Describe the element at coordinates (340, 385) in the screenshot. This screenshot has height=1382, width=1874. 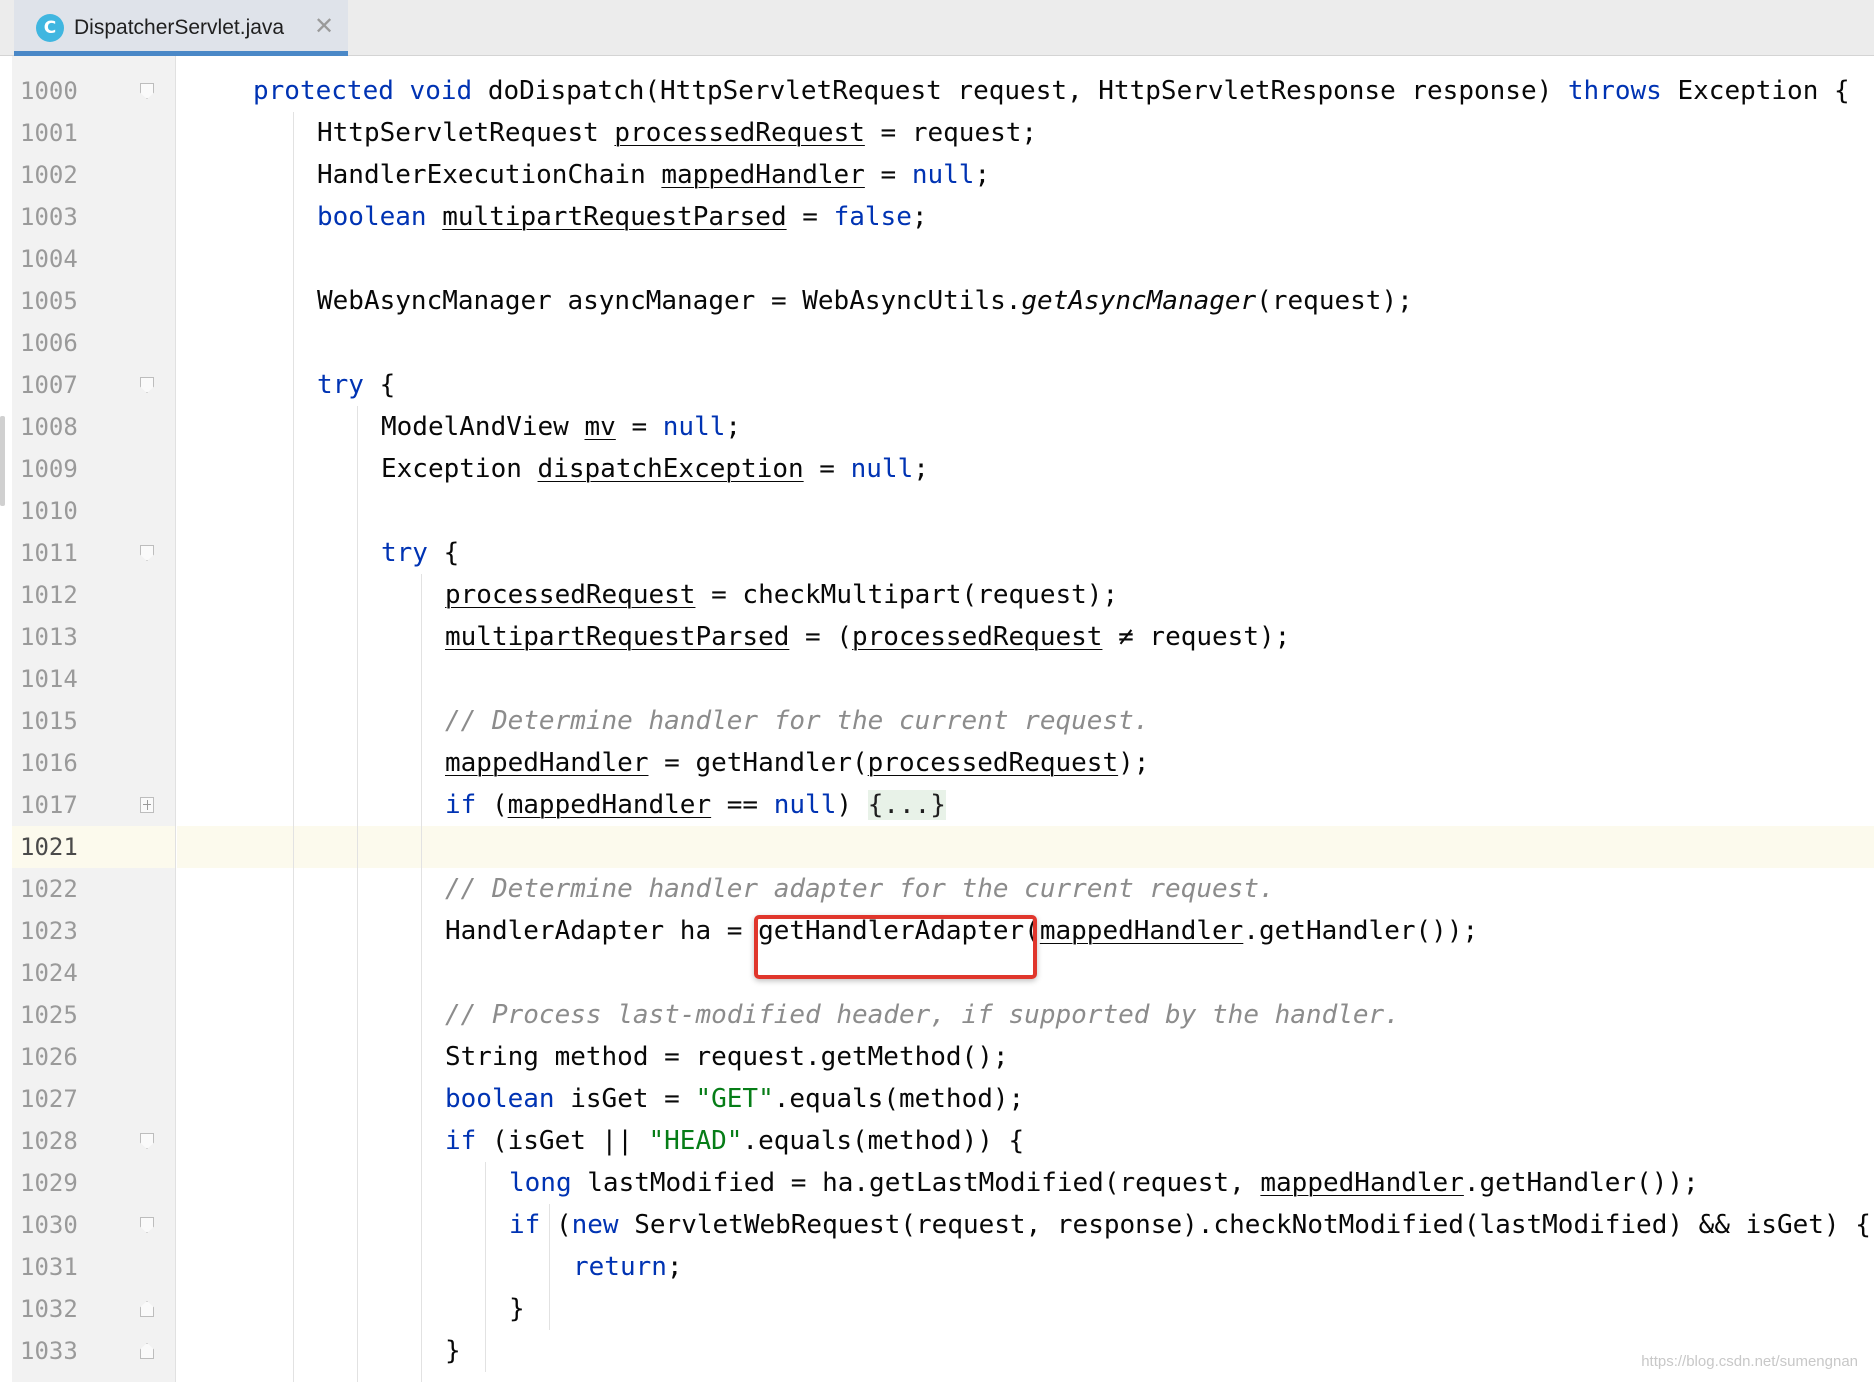
I see `code-token: try` at that location.